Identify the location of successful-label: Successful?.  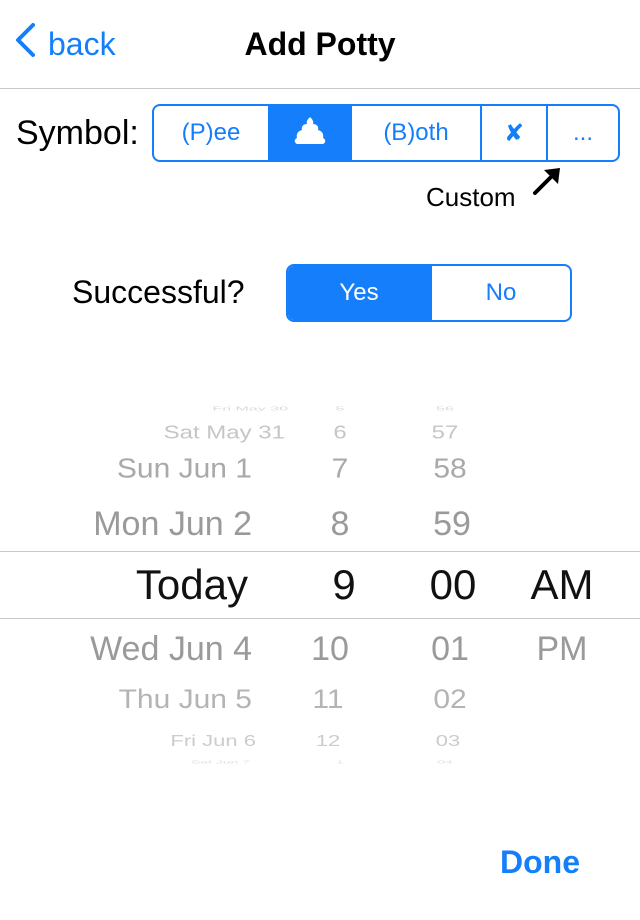
(158, 292).